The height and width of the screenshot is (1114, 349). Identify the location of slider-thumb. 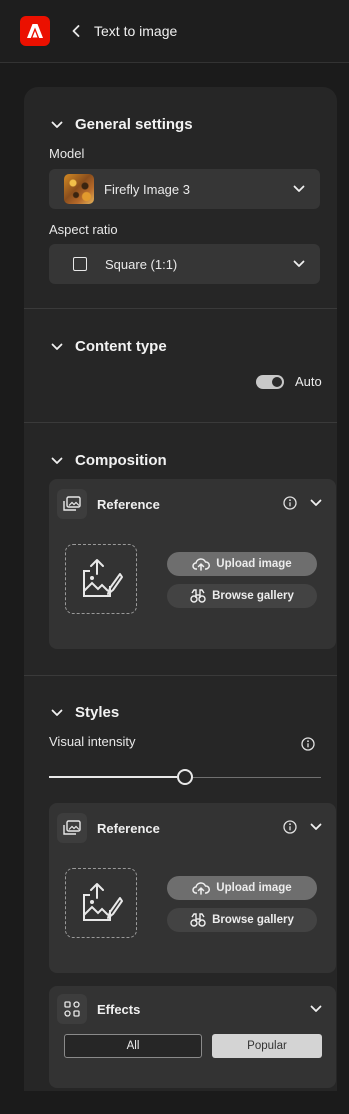
(185, 777).